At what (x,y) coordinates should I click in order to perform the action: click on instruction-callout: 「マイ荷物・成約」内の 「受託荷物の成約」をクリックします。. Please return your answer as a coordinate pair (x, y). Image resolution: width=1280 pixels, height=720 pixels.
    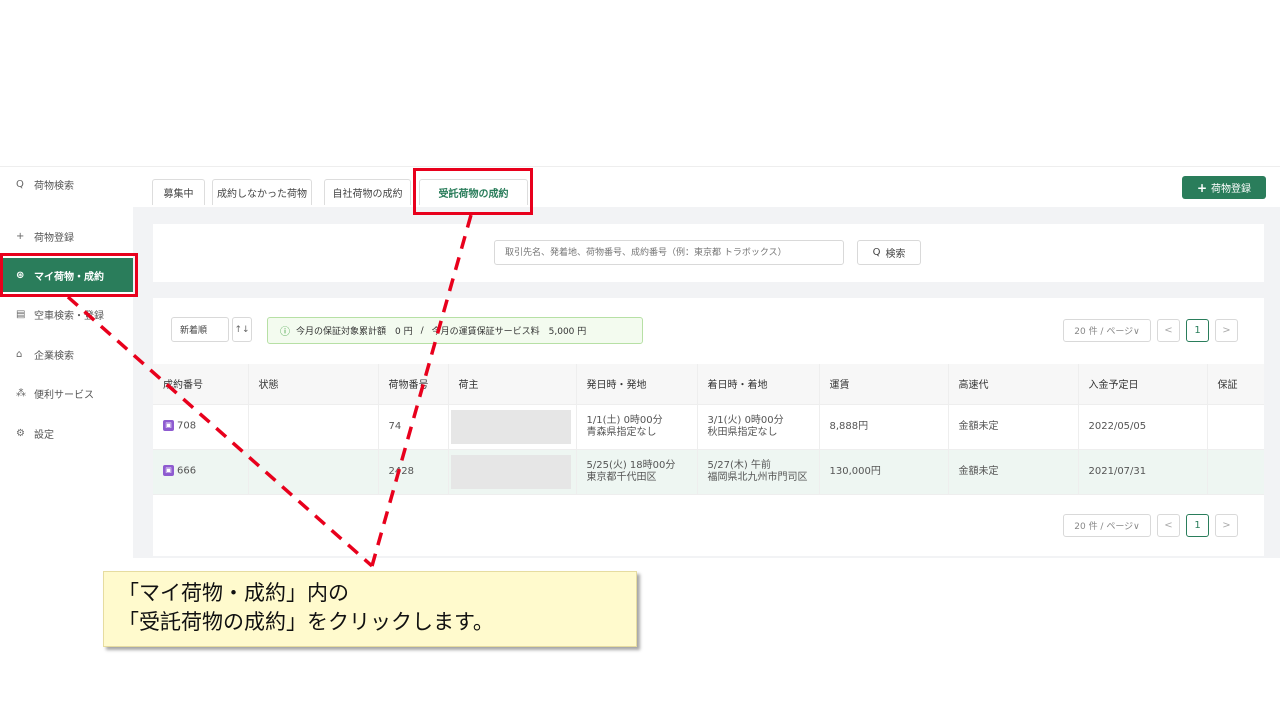
    Looking at the image, I should click on (370, 609).